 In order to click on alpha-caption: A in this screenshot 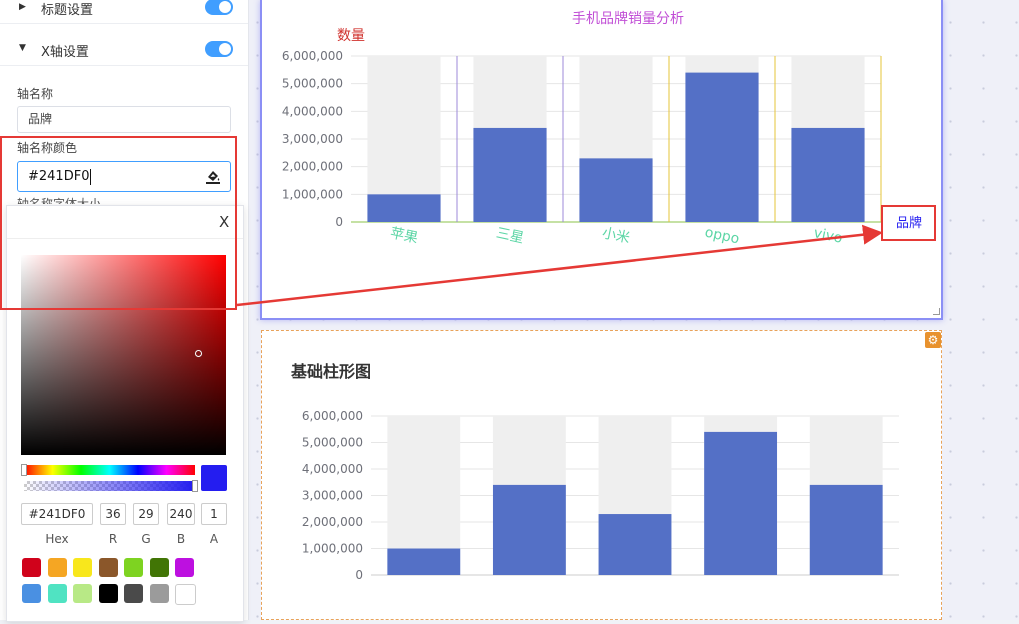, I will do `click(214, 539)`.